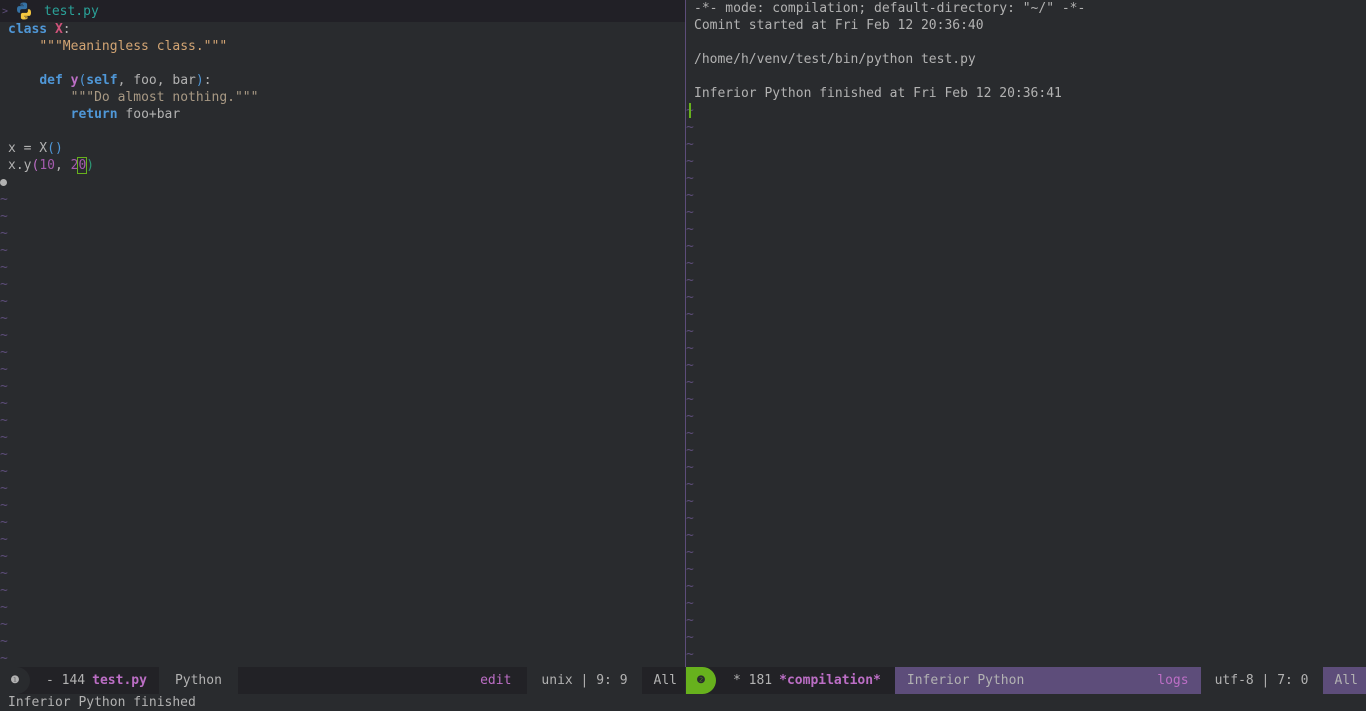 This screenshot has height=711, width=1366. What do you see at coordinates (51, 165) in the screenshot?
I see `code-line: x.y(10, 20)` at bounding box center [51, 165].